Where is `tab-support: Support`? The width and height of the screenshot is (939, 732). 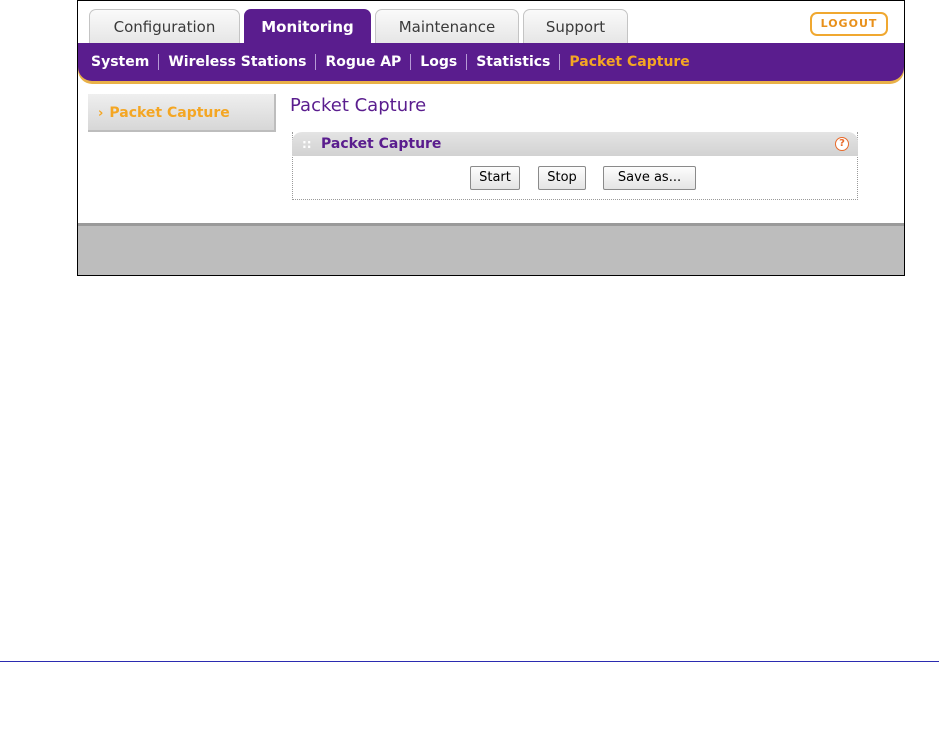
tab-support: Support is located at coordinates (575, 26).